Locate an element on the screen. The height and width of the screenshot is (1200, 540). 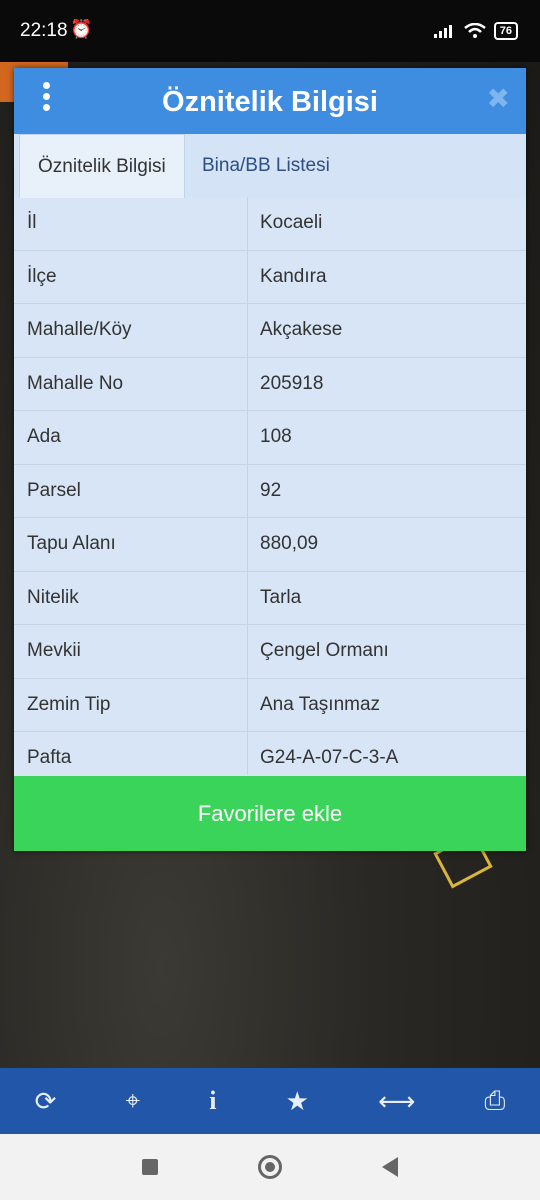
table-row: Zemin Tip Ana Taşınmaz is located at coordinates (270, 705).